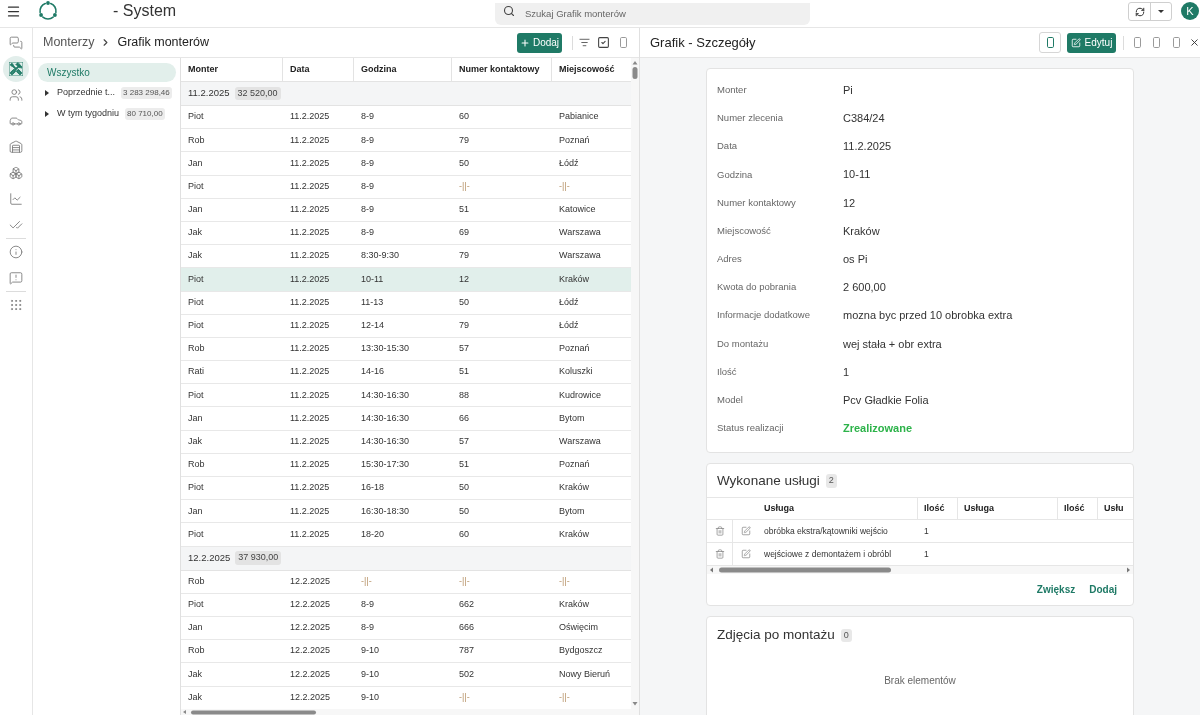 The image size is (1200, 715). What do you see at coordinates (467, 674) in the screenshot?
I see `table-cell-text: 502` at bounding box center [467, 674].